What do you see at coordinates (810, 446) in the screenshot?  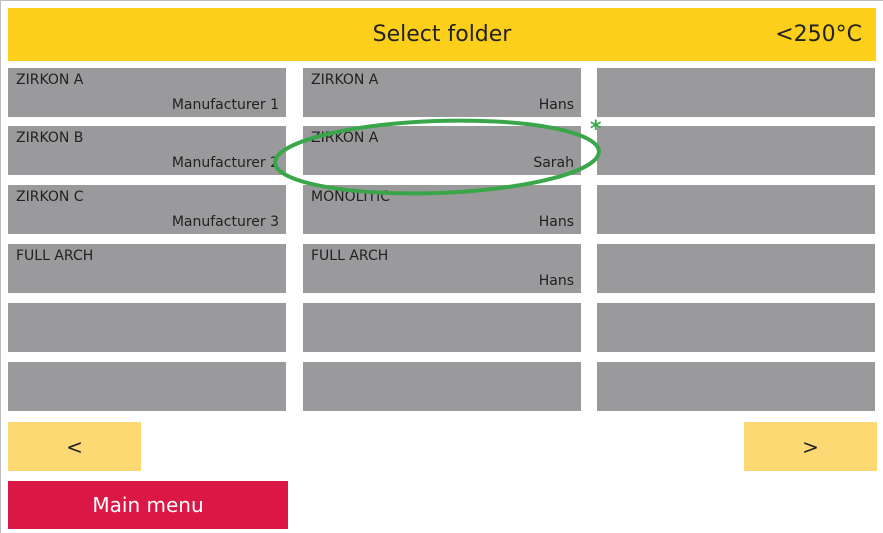 I see `next-page-button: >` at bounding box center [810, 446].